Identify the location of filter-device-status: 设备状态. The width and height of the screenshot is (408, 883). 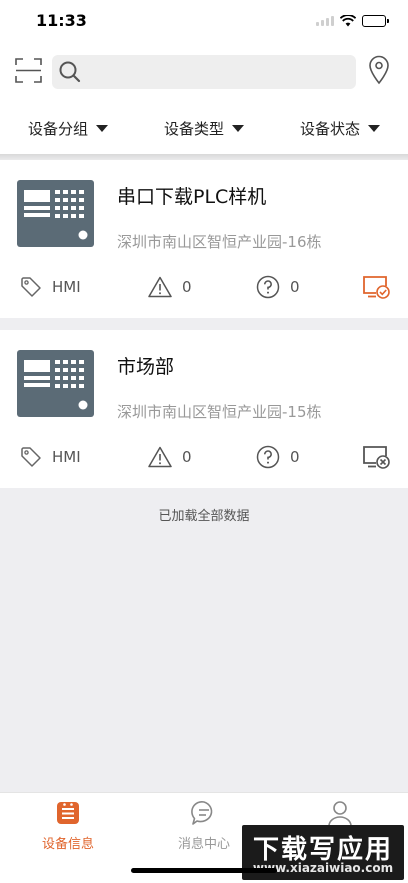
(340, 128).